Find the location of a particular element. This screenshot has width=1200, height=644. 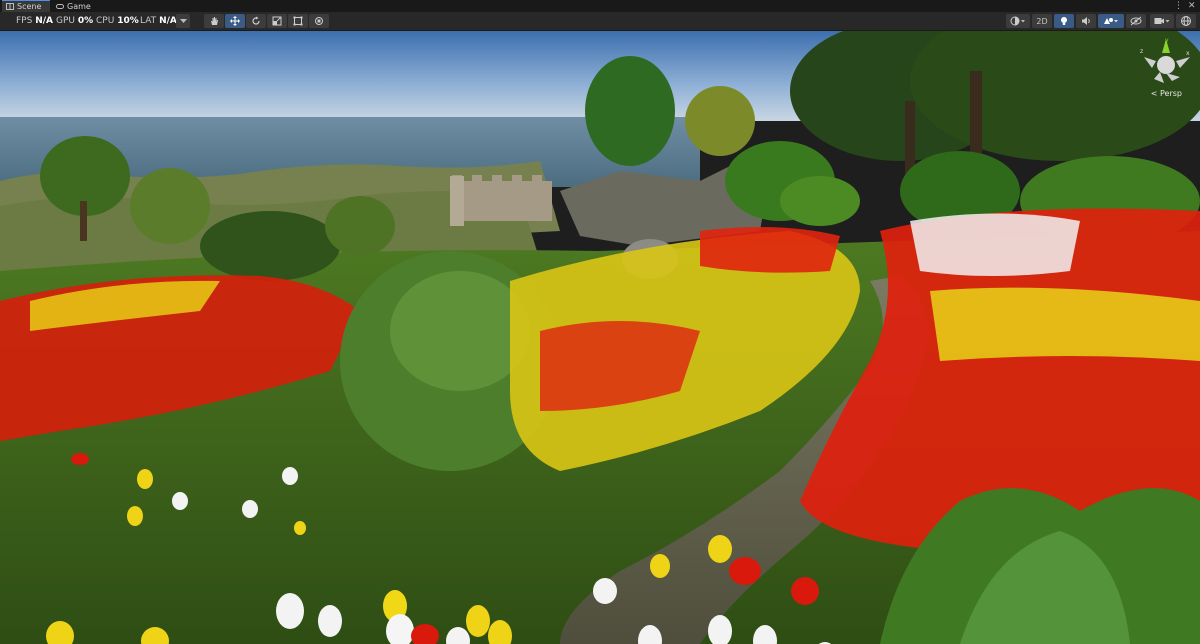

rotate-tool-icon is located at coordinates (256, 20).